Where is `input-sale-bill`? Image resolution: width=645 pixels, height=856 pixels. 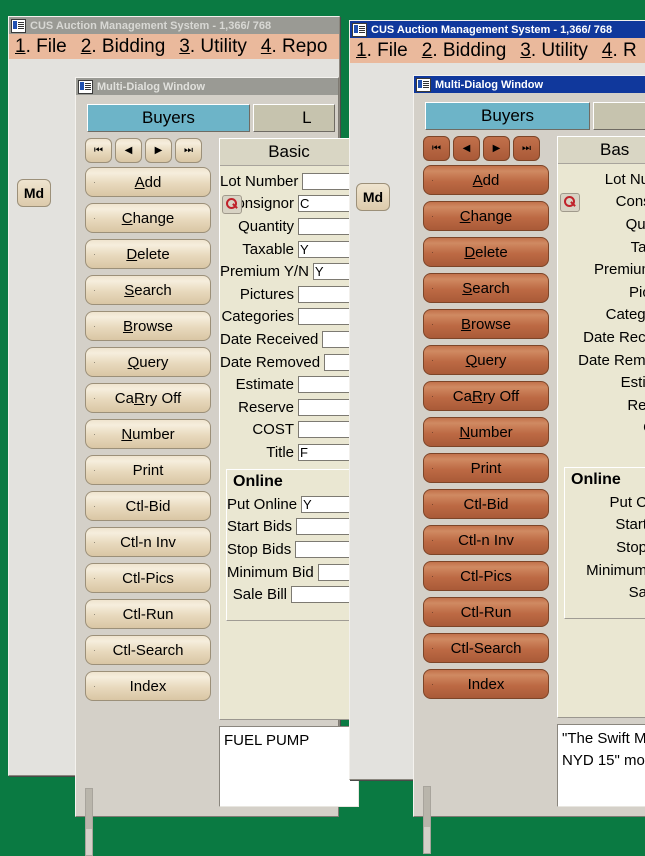
input-sale-bill is located at coordinates (321, 595).